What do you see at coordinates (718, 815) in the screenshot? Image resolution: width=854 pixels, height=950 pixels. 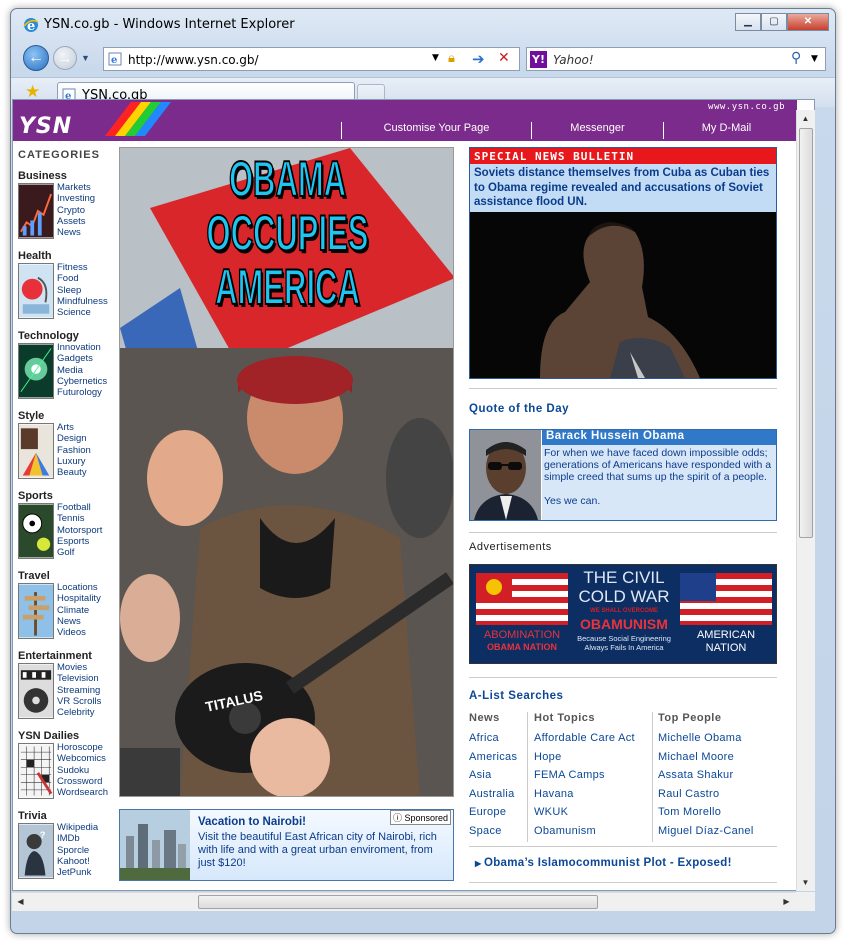 I see `alist-link: Tom Morello` at bounding box center [718, 815].